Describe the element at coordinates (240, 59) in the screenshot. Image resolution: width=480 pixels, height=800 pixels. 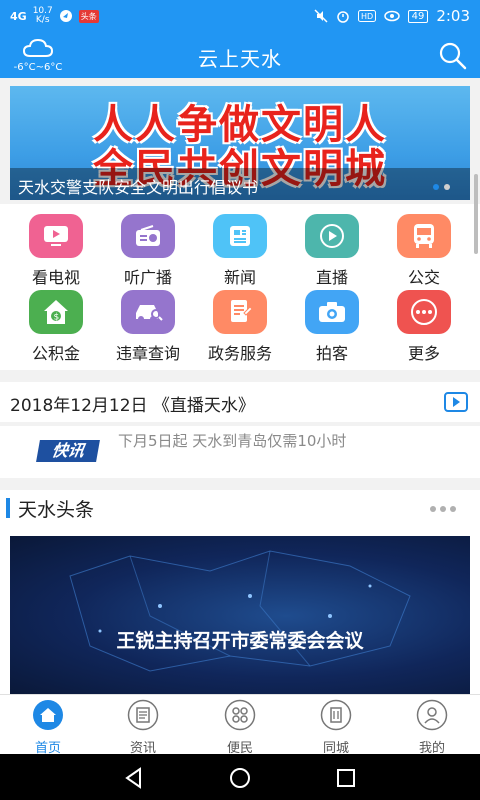
I see `app-title: 云上天水` at that location.